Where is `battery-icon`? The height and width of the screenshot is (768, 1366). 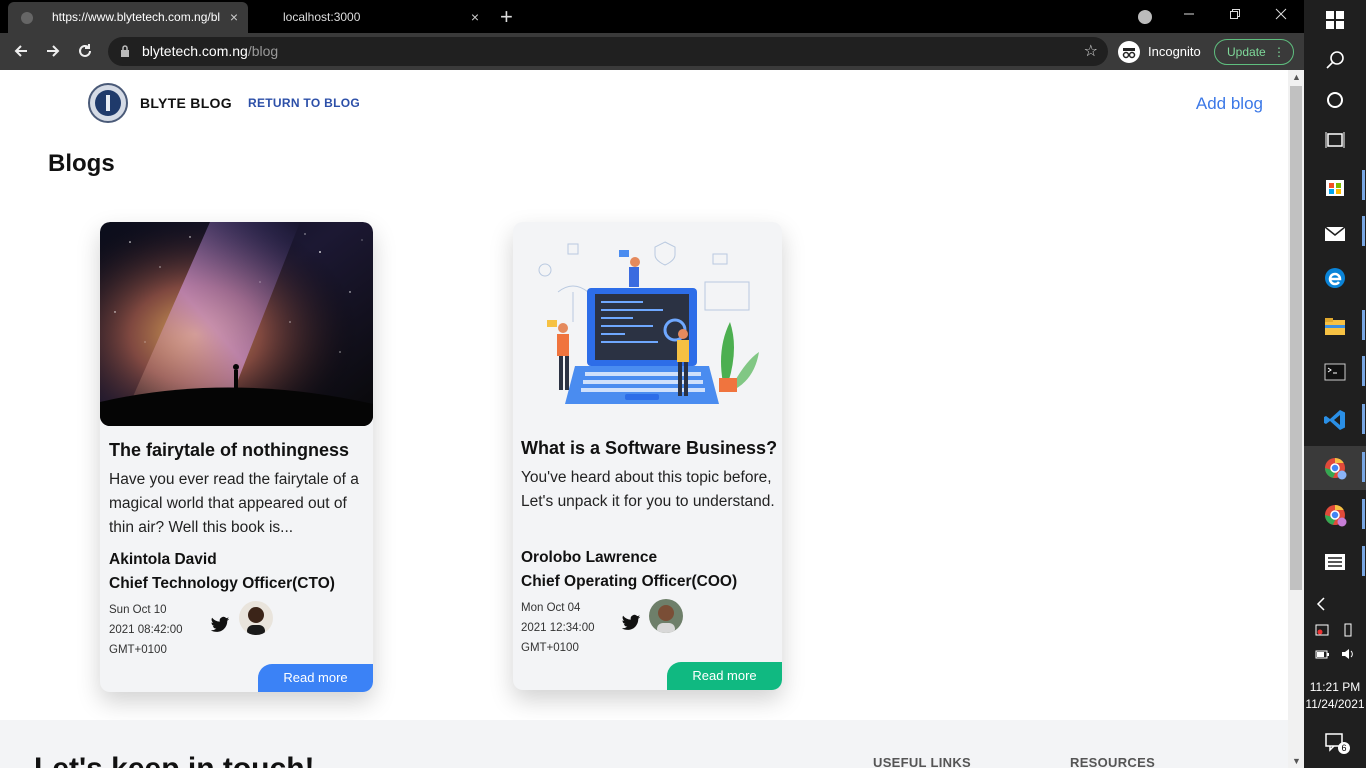
battery-icon is located at coordinates (1322, 654).